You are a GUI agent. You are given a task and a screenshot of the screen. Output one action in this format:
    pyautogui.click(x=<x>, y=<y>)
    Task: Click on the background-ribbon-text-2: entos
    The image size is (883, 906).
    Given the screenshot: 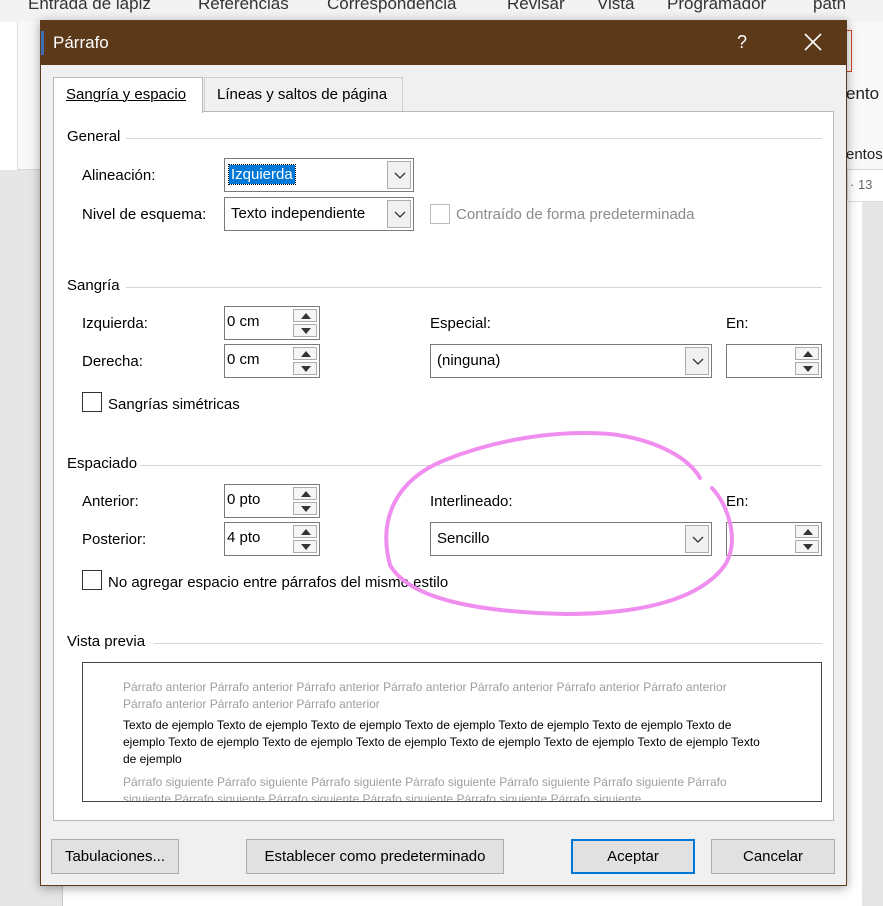 What is the action you would take?
    pyautogui.click(x=864, y=154)
    